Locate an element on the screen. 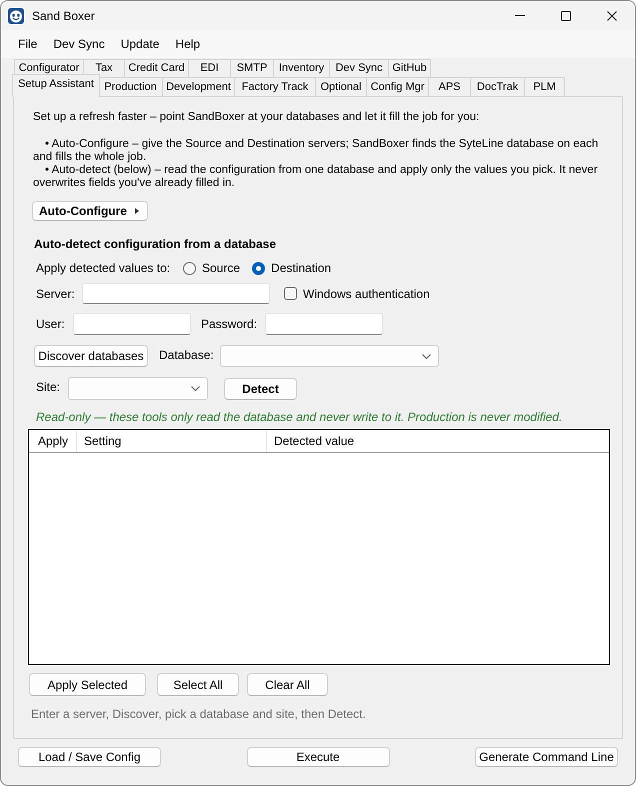 The image size is (636, 786). clear-all-button: Clear All is located at coordinates (287, 684).